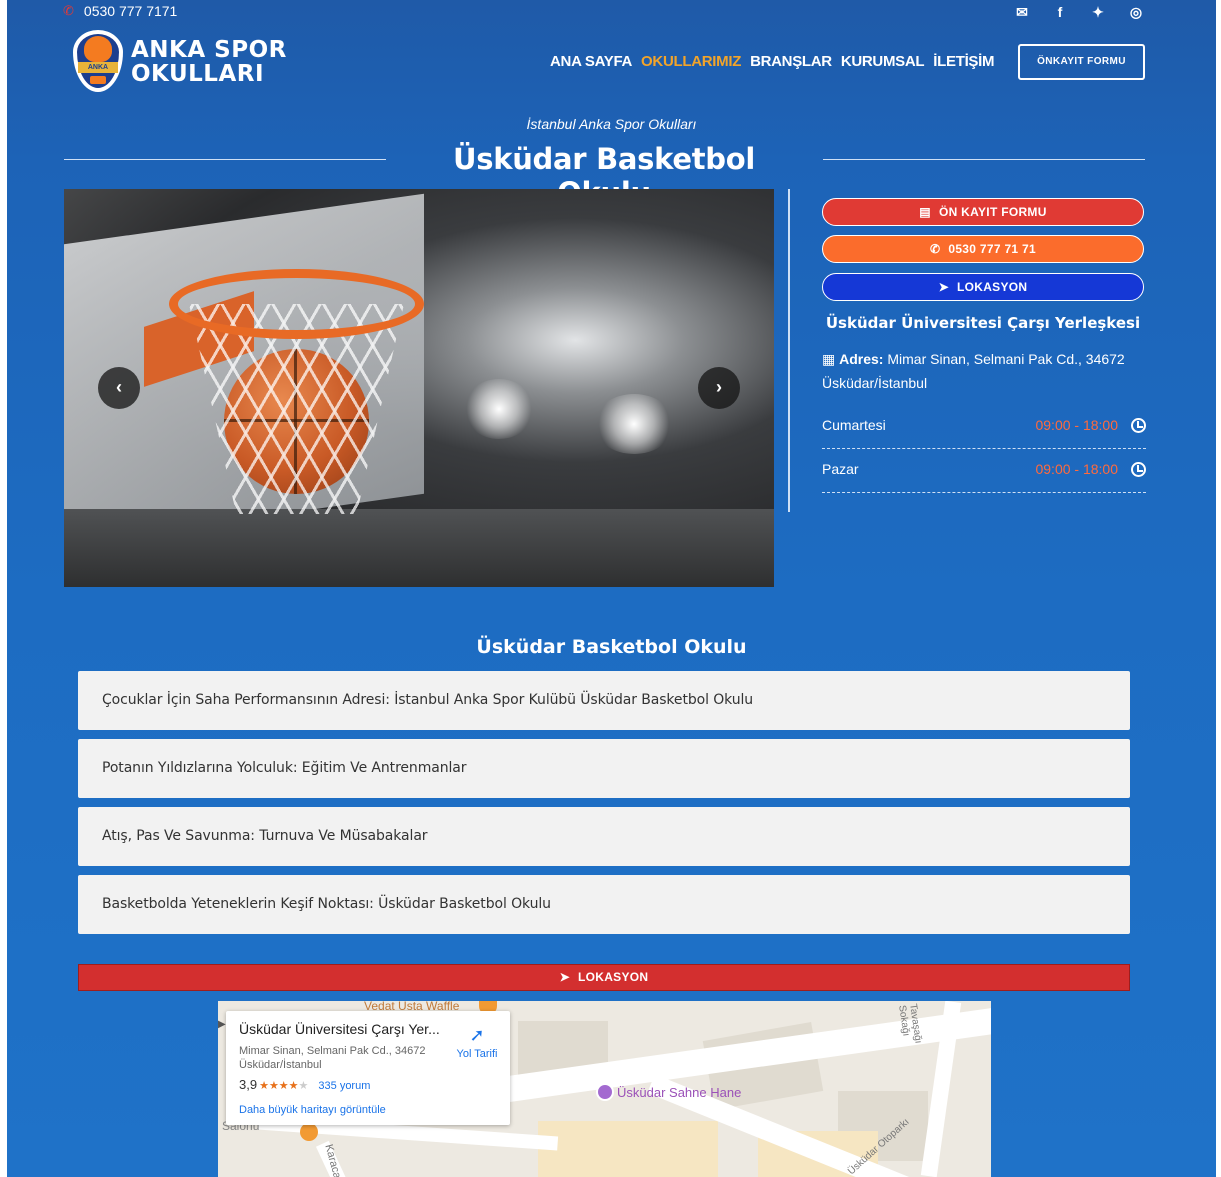 The height and width of the screenshot is (1177, 1221). What do you see at coordinates (861, 359) in the screenshot?
I see `address-label: Adres:` at bounding box center [861, 359].